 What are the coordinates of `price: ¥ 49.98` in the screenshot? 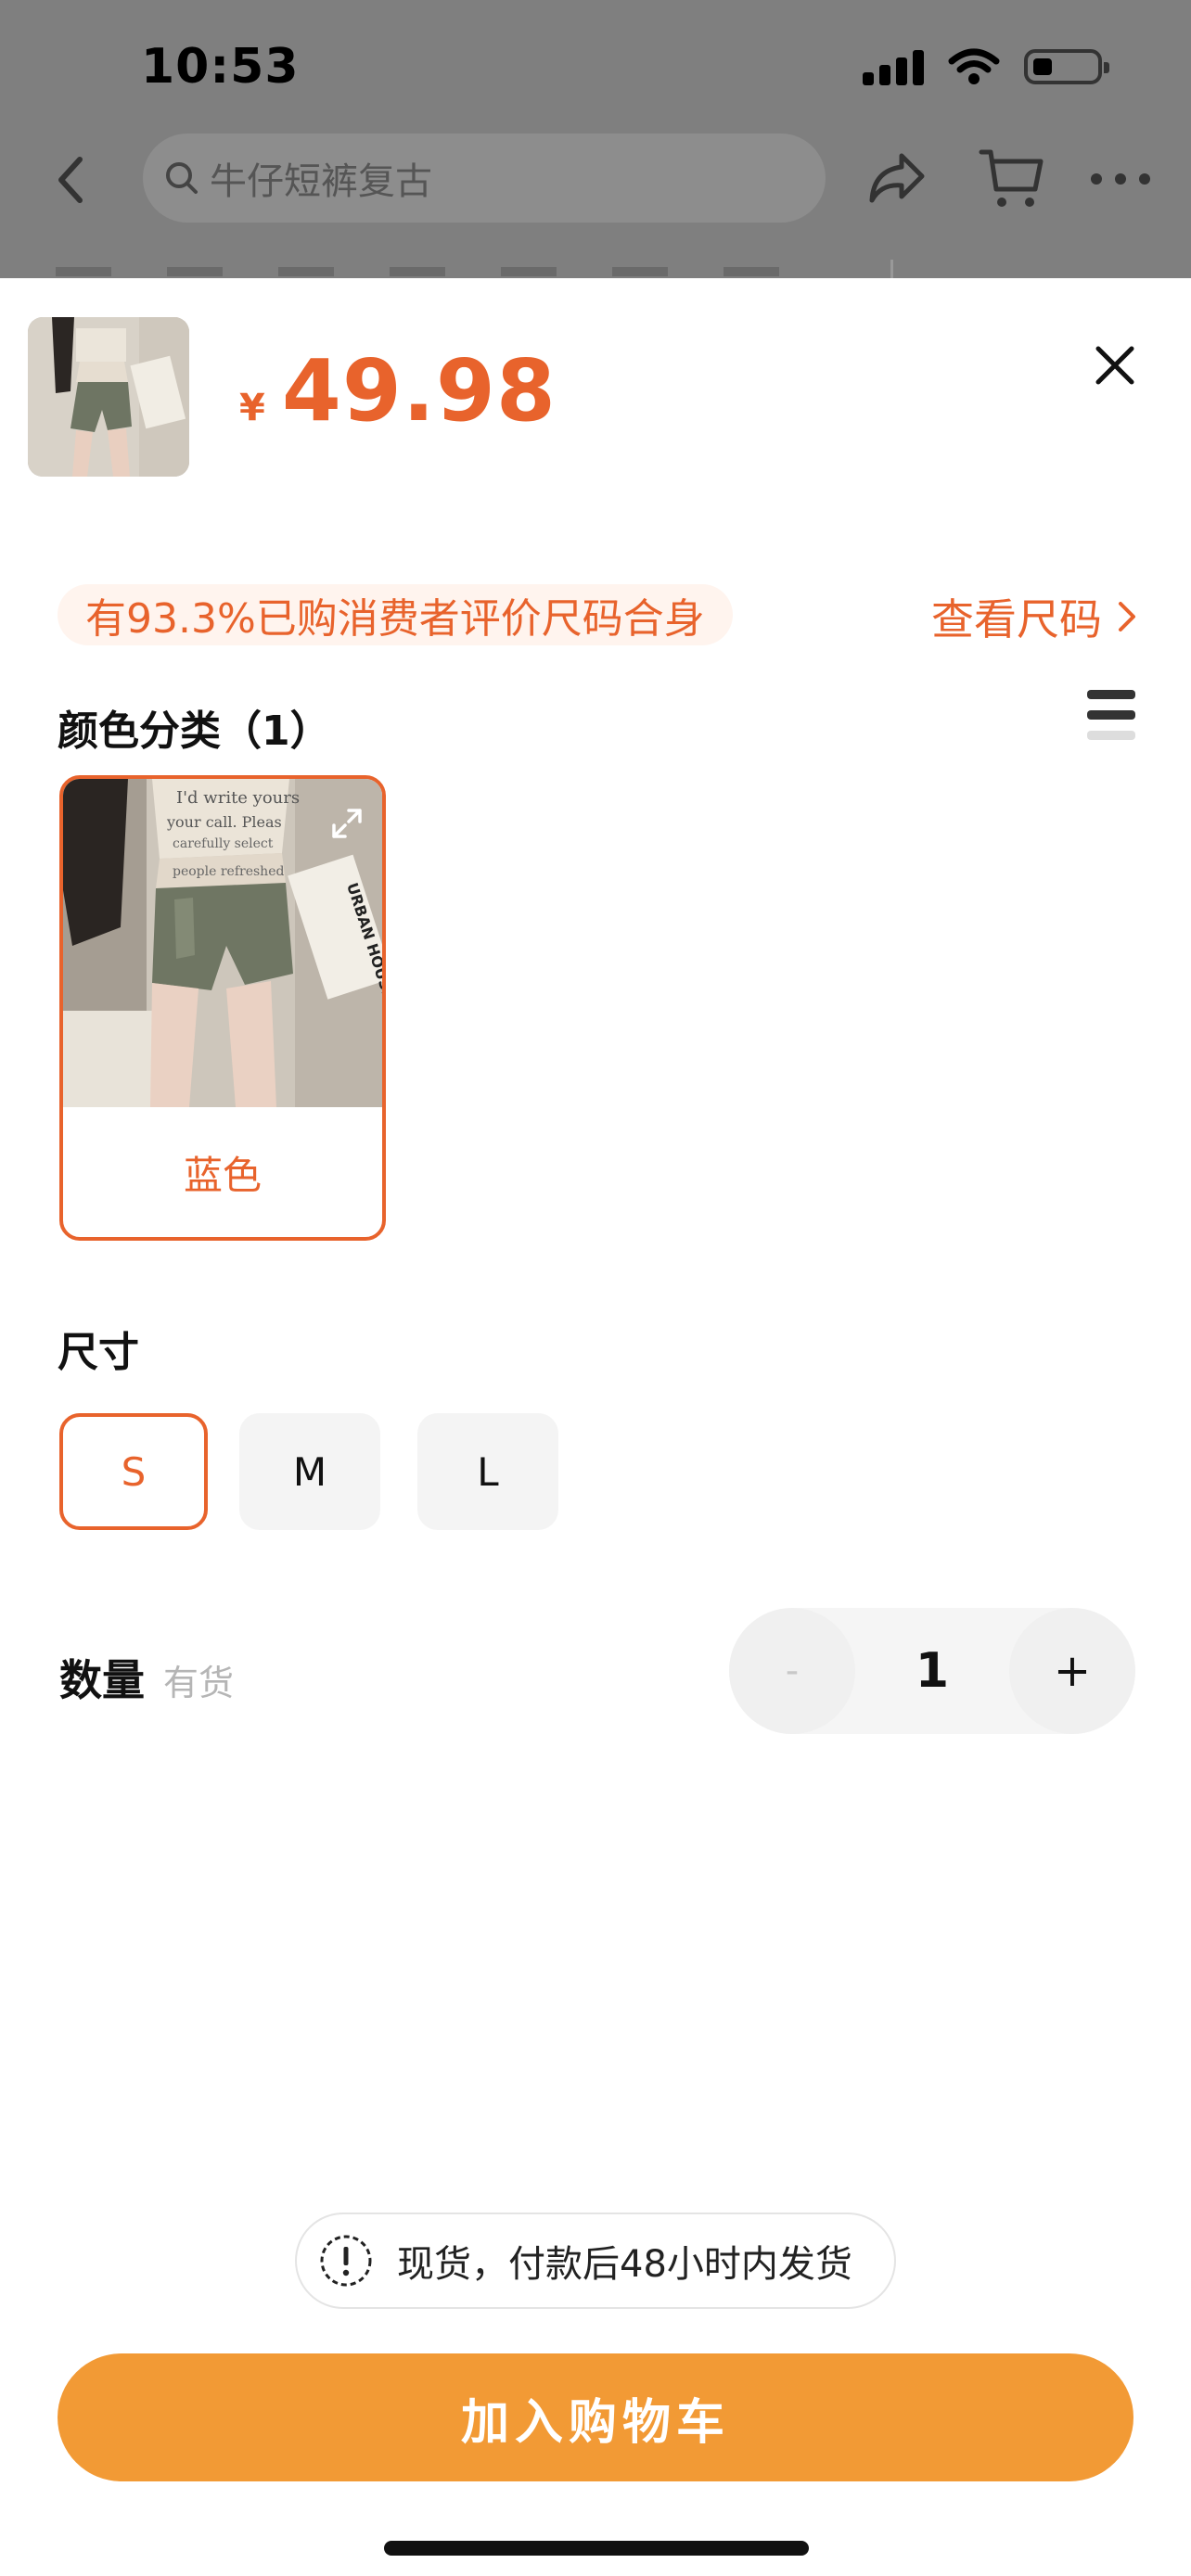 It's located at (398, 390).